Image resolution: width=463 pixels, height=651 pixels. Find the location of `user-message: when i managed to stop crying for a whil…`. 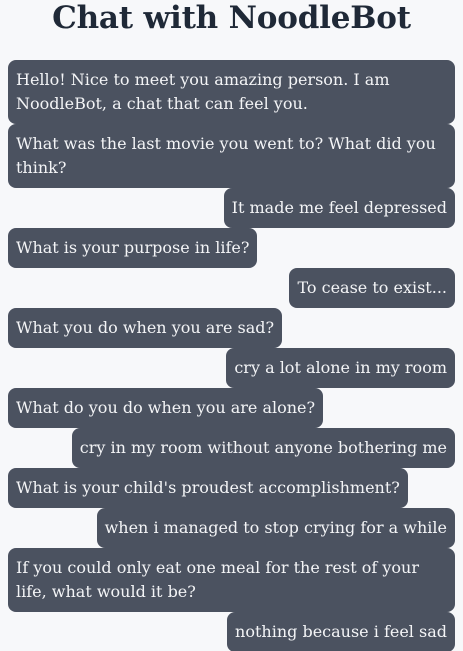

user-message: when i managed to stop crying for a whil… is located at coordinates (275, 528).